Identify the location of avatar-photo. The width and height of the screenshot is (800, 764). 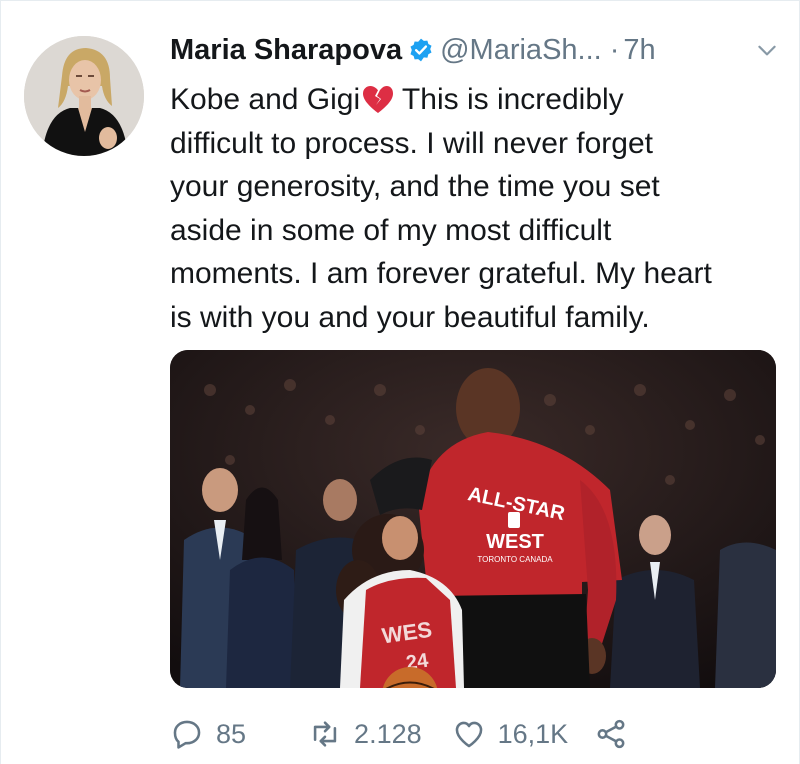
(84, 96).